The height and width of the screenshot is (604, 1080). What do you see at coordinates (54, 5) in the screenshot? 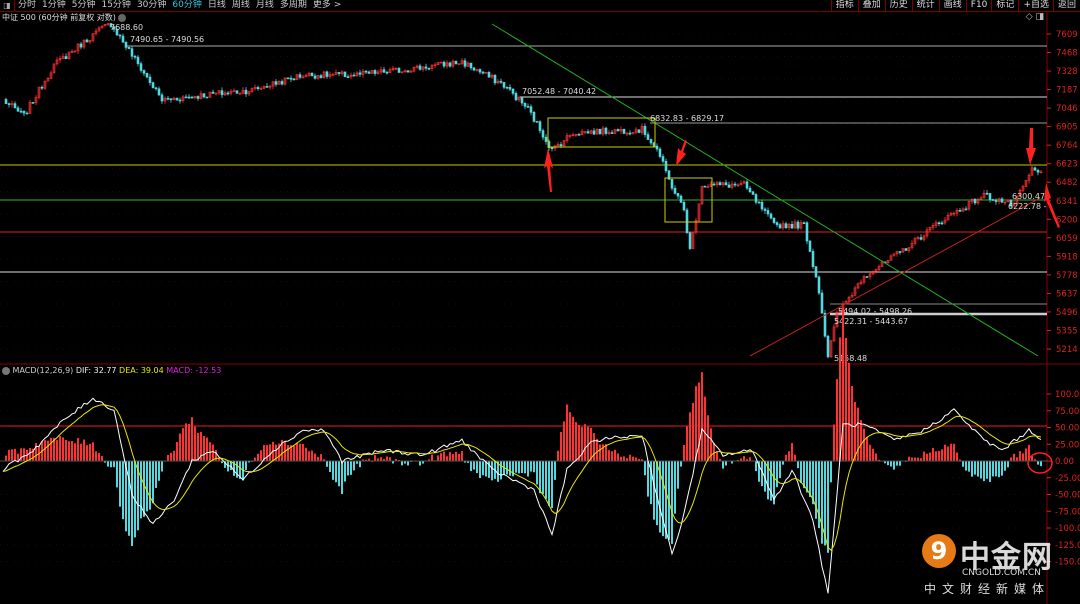
I see `period-tab: 1分钟` at bounding box center [54, 5].